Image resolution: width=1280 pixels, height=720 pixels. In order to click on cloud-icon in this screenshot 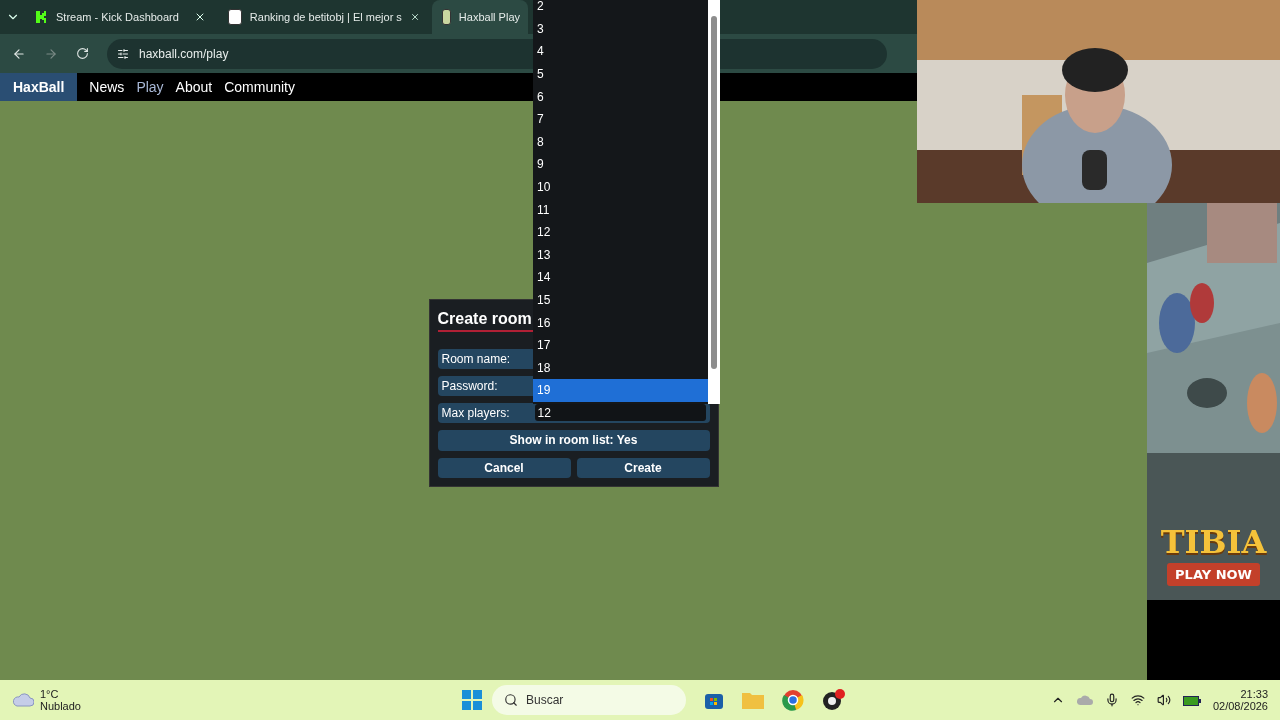, I will do `click(23, 700)`.